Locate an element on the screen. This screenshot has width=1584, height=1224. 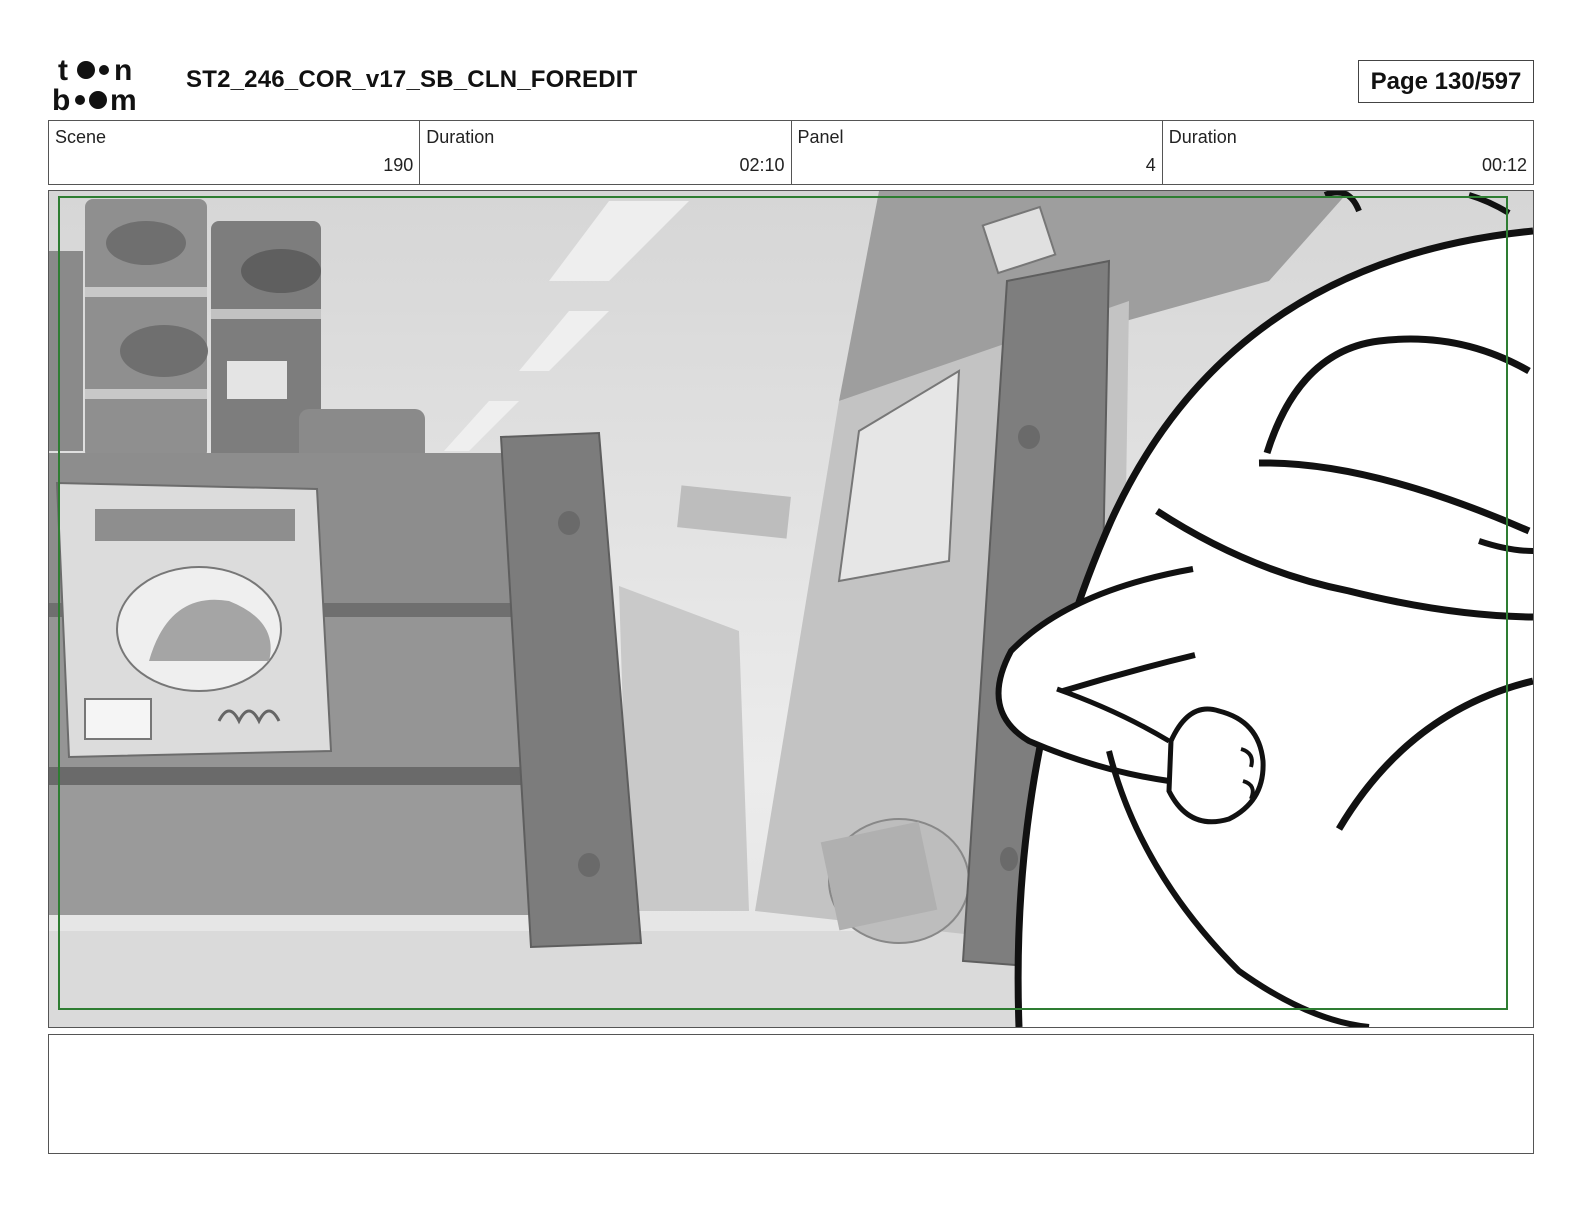
panel-label: Panel is located at coordinates (820, 137).